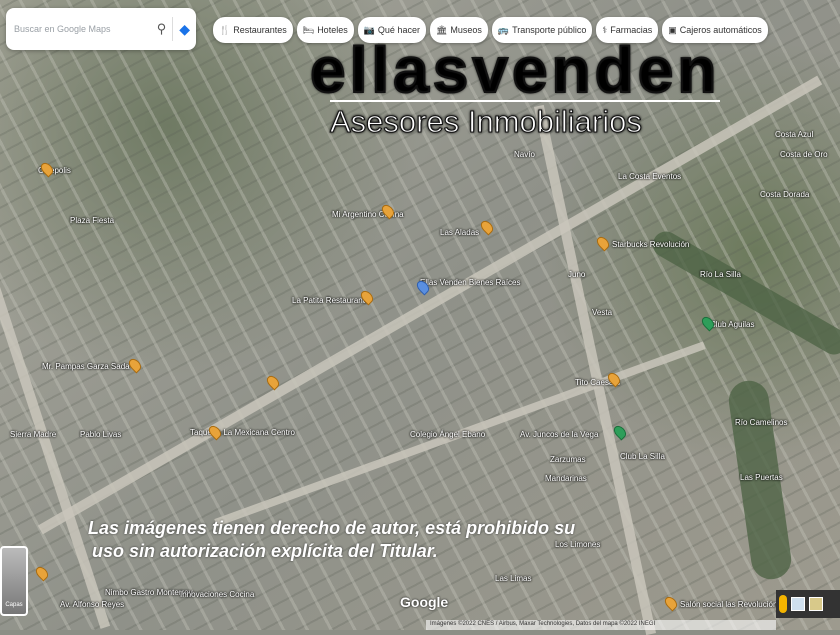  Describe the element at coordinates (559, 434) in the screenshot. I see `map-label: Av. Juncos de la Vega` at that location.